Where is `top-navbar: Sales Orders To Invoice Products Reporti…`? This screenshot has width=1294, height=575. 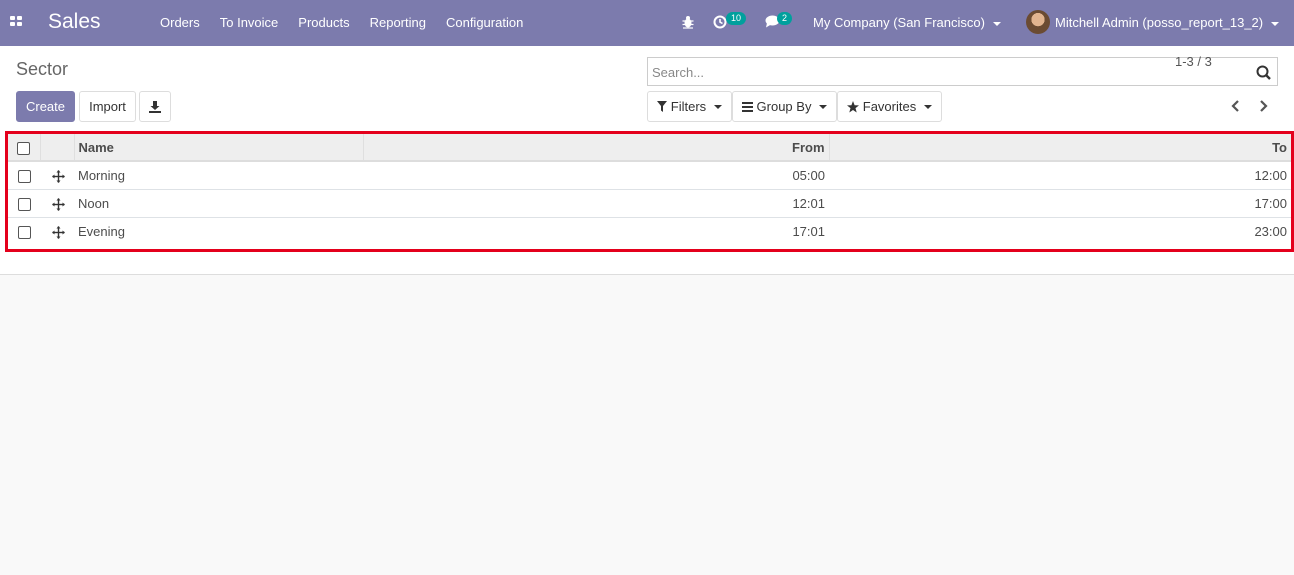 top-navbar: Sales Orders To Invoice Products Reporti… is located at coordinates (647, 23).